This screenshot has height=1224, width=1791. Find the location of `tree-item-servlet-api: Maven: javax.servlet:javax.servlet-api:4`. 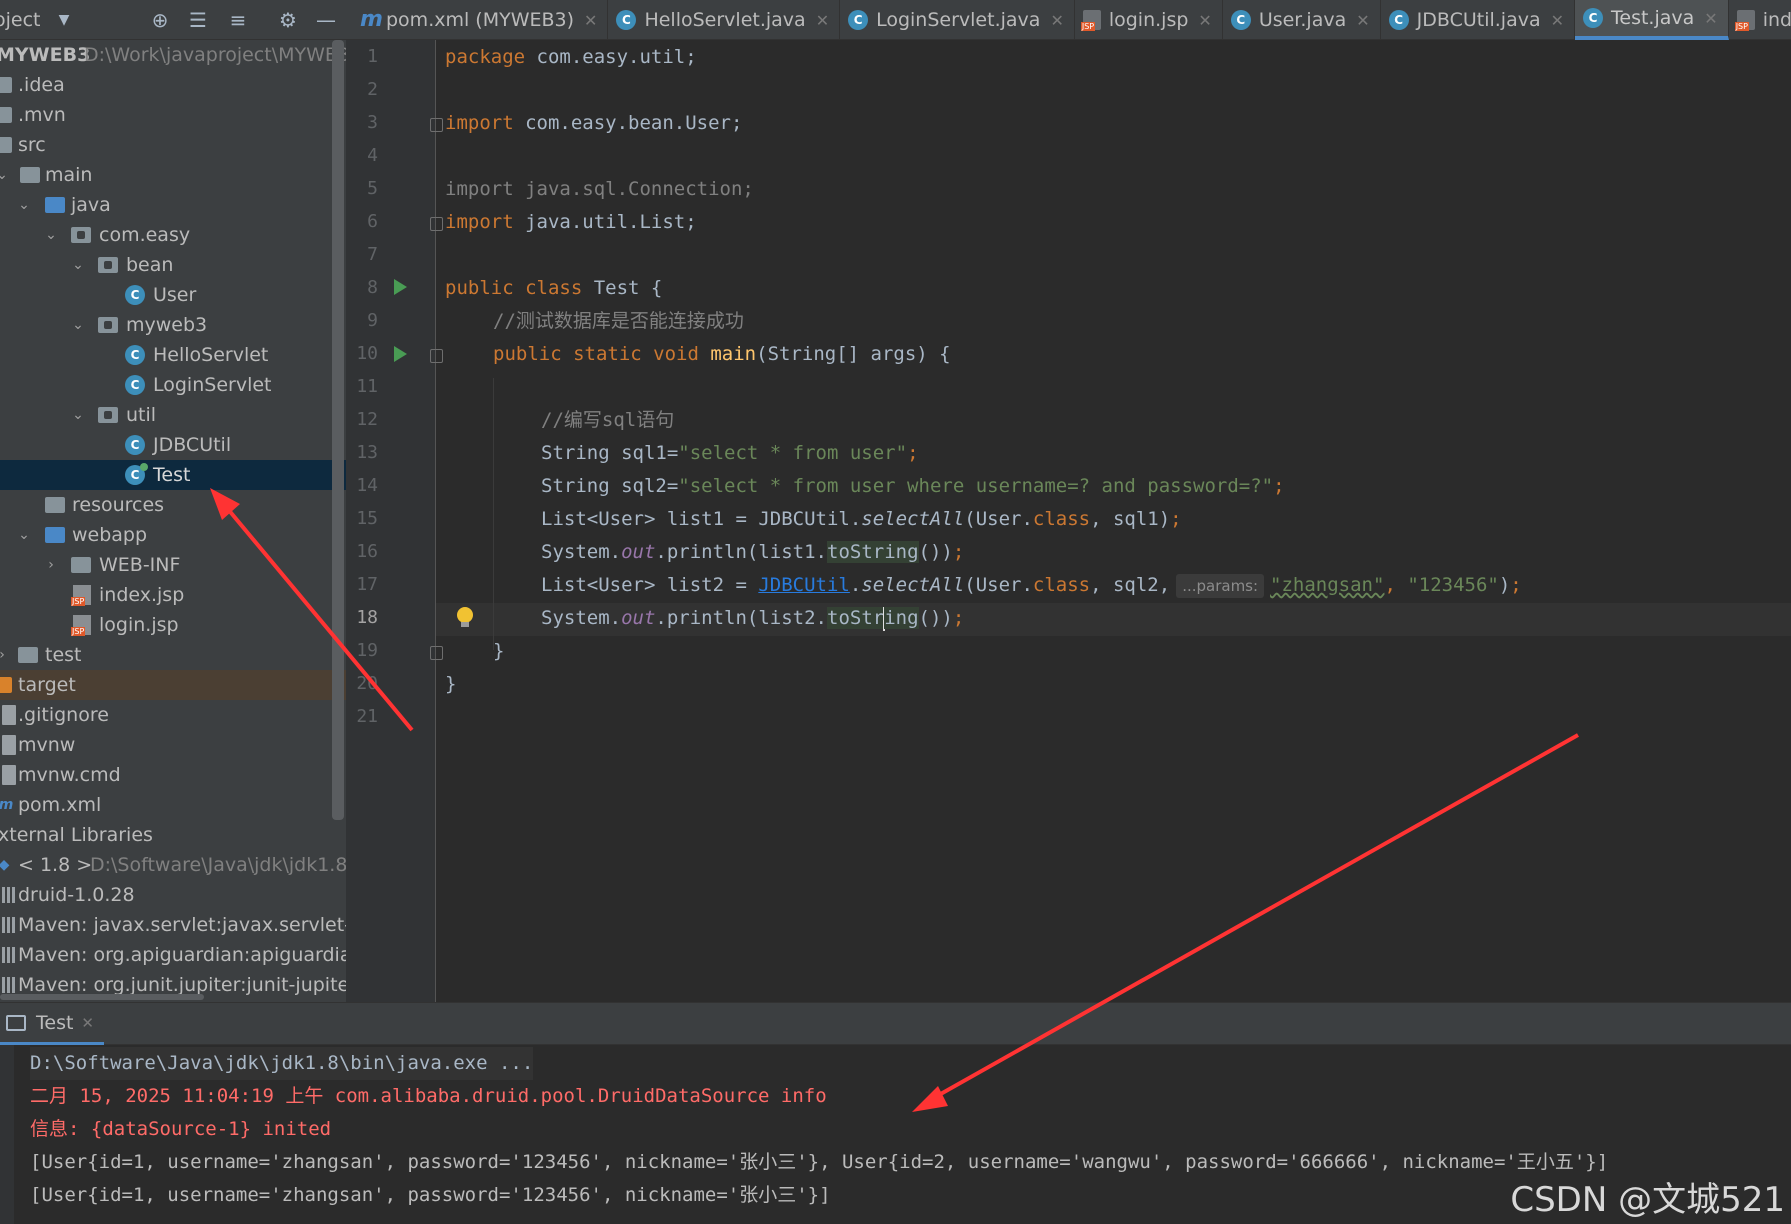

tree-item-servlet-api: Maven: javax.servlet:javax.servlet-api:4 is located at coordinates (173, 925).